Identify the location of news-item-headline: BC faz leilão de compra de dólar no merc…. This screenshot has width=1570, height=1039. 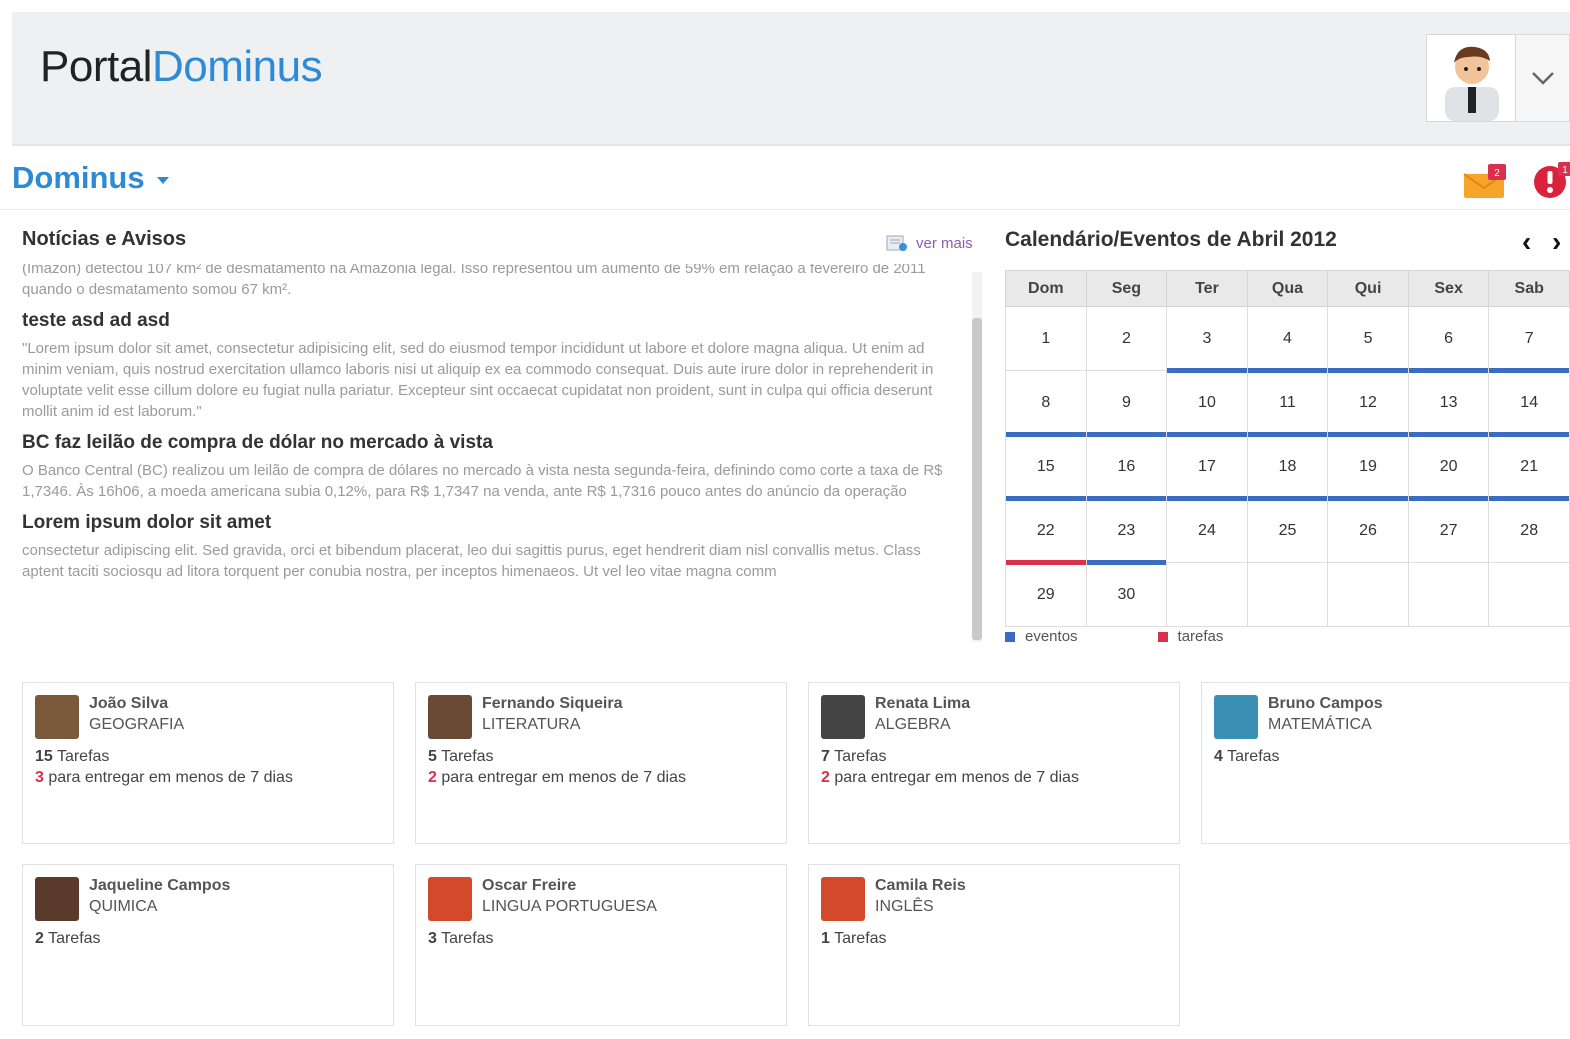
(492, 443).